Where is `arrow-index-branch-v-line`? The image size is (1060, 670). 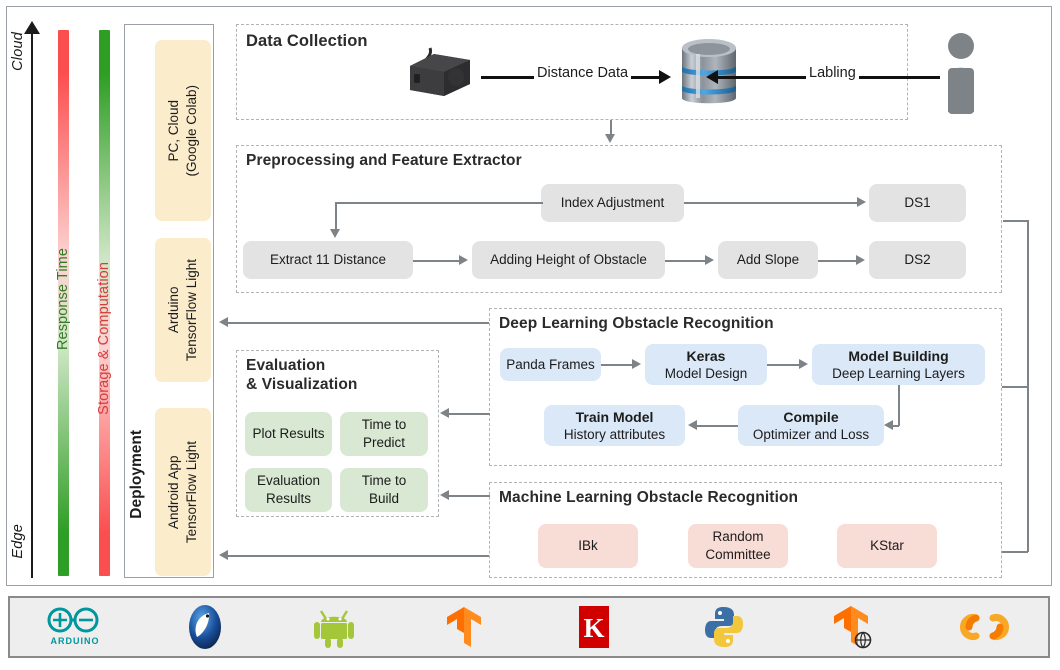
arrow-index-branch-v-line is located at coordinates (336, 216).